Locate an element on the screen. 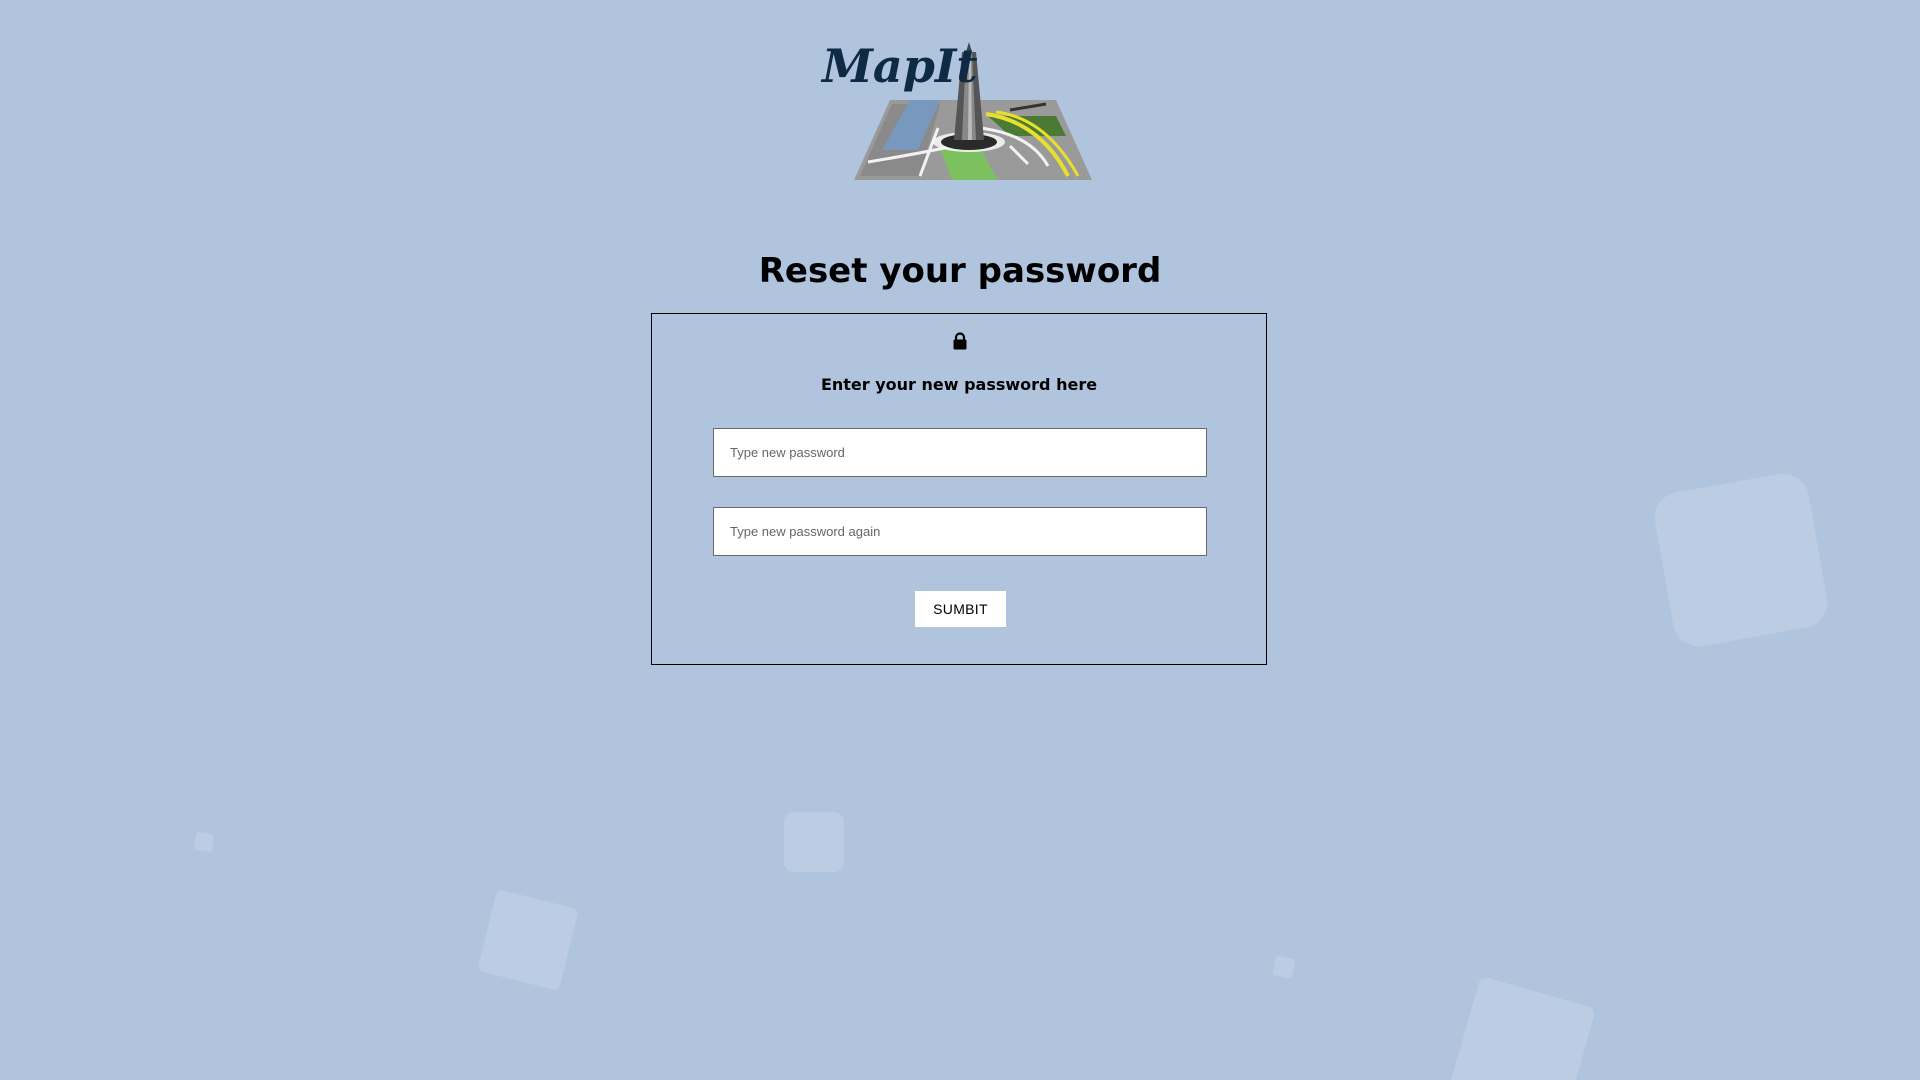 Image resolution: width=1920 pixels, height=1080 pixels. submit-button: SUMBIT is located at coordinates (960, 609).